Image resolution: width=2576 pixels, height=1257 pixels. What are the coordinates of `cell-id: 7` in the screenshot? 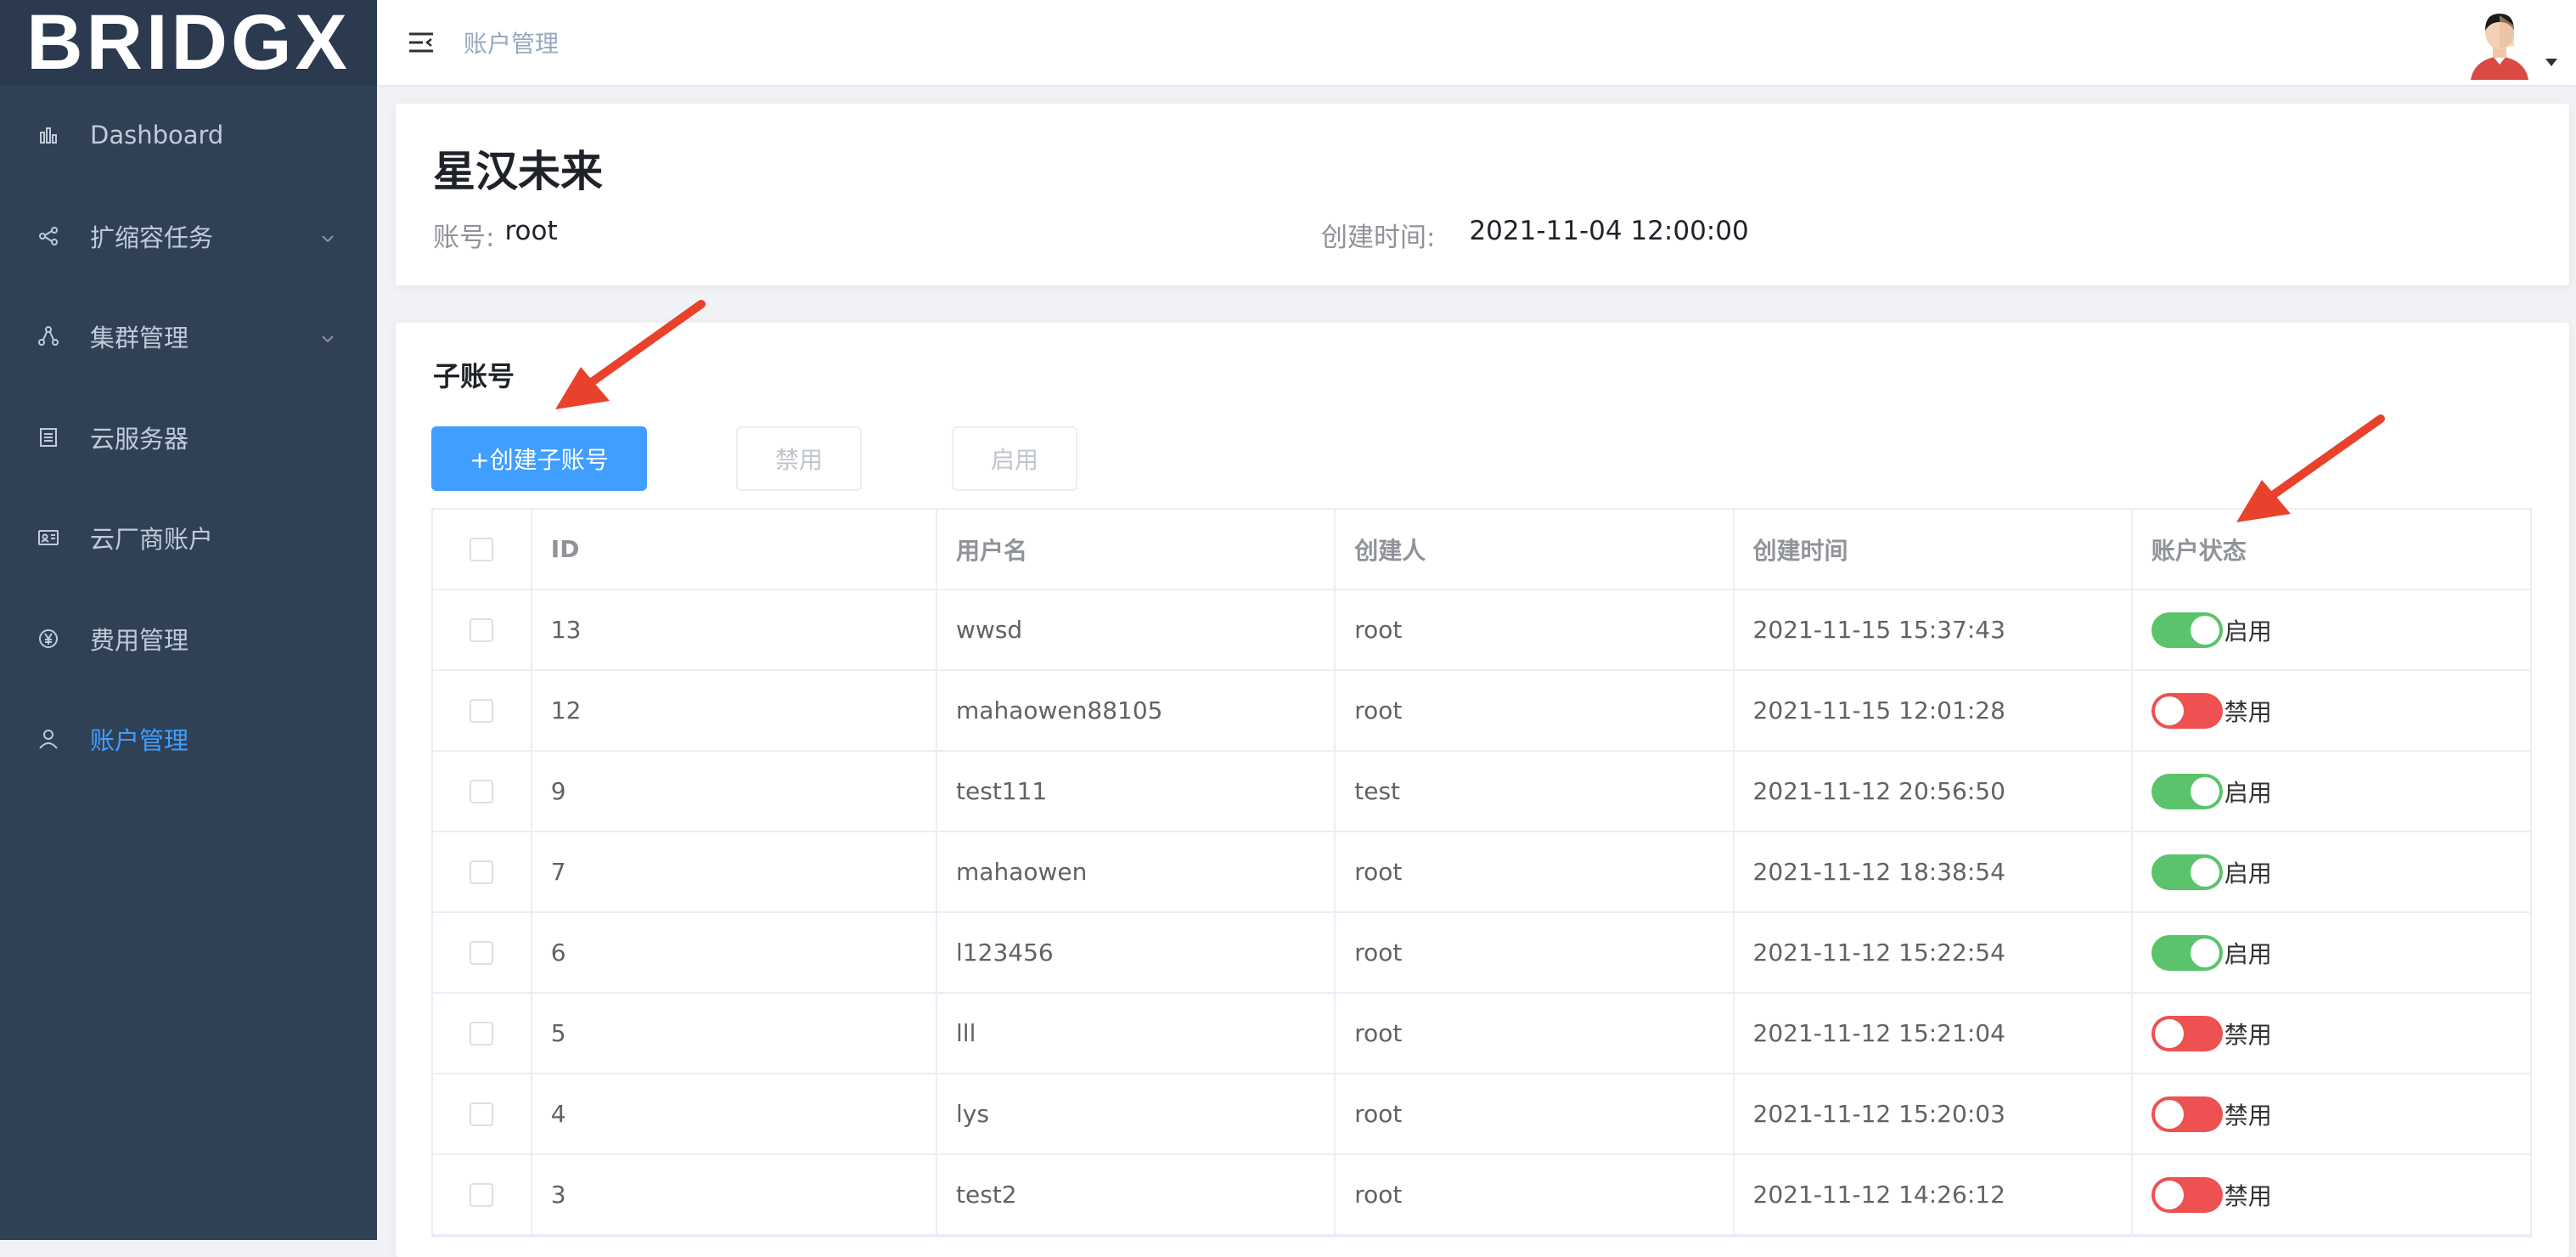 It's located at (735, 872).